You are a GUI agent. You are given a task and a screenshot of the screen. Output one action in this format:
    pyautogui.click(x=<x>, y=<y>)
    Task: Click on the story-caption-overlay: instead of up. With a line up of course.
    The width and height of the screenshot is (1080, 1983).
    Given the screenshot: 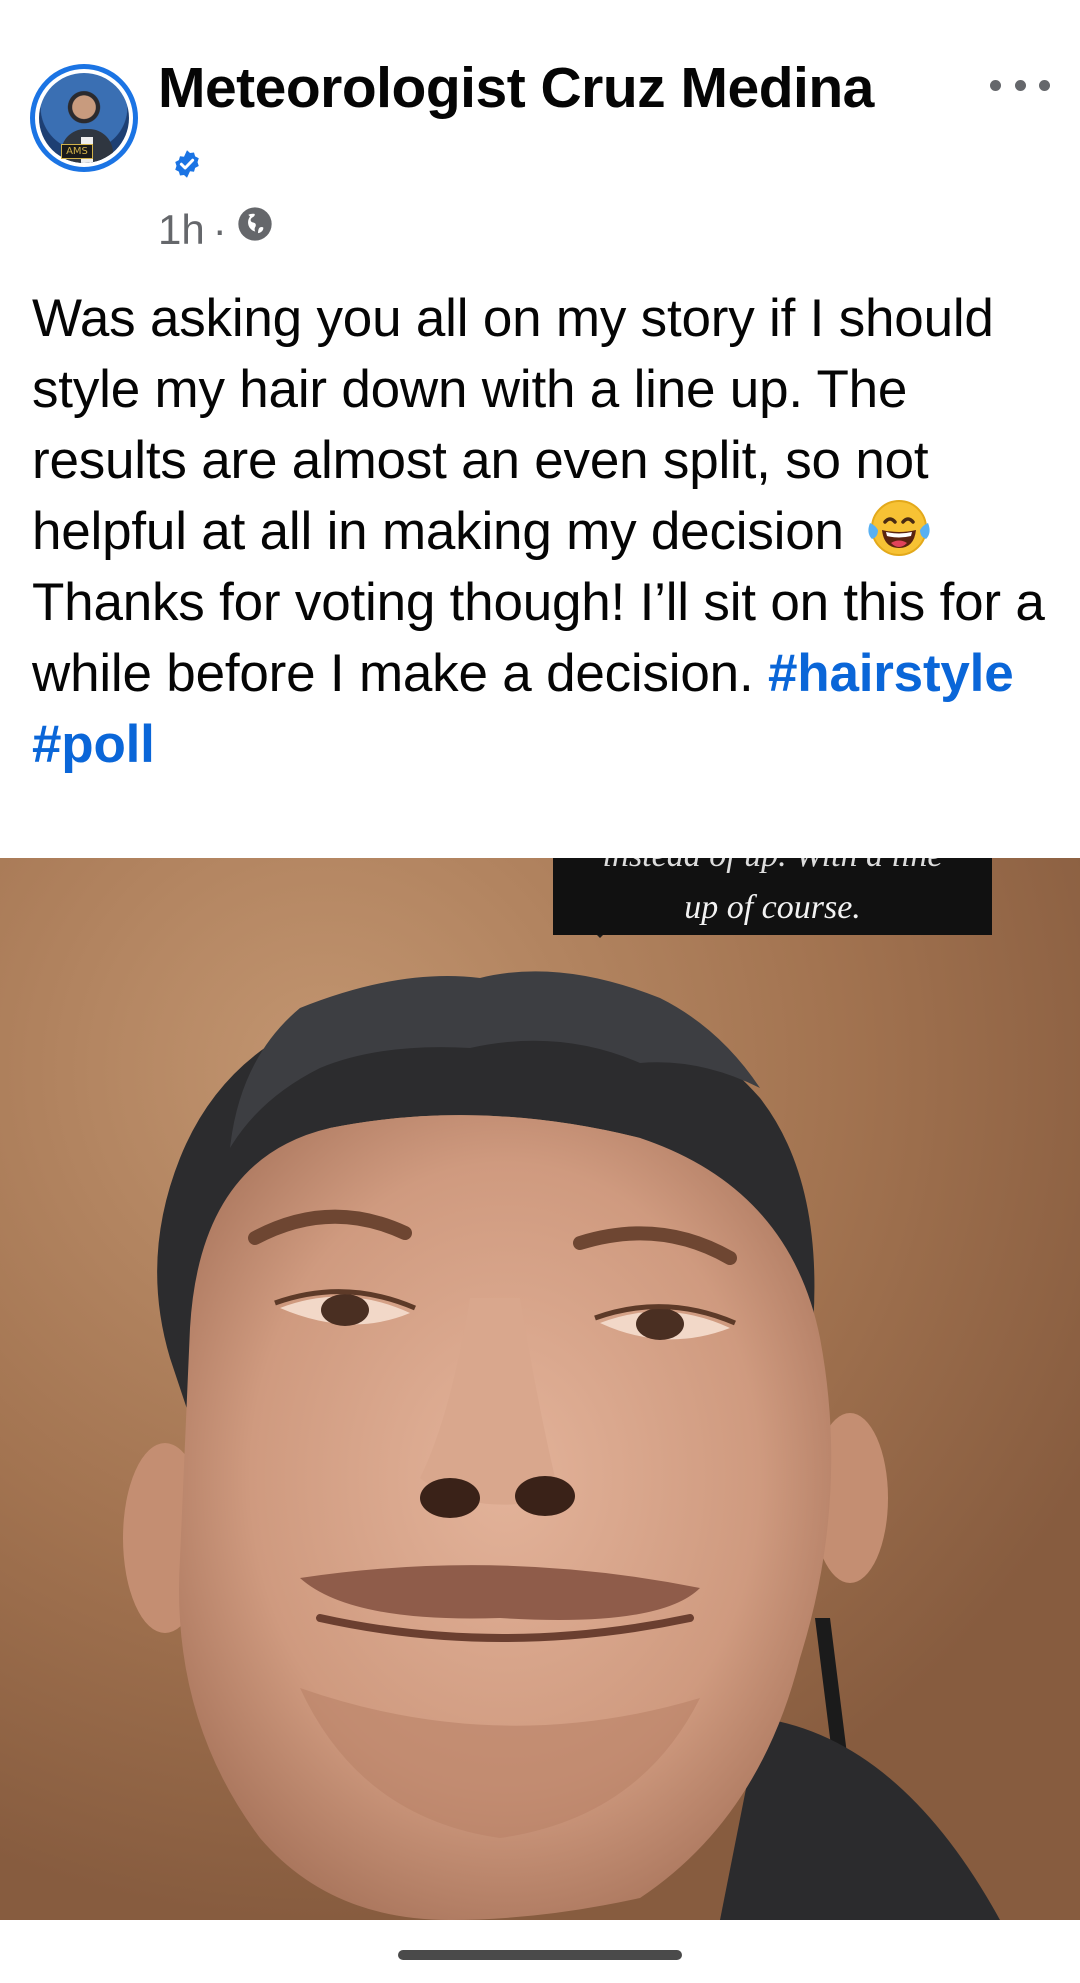 What is the action you would take?
    pyautogui.click(x=772, y=896)
    